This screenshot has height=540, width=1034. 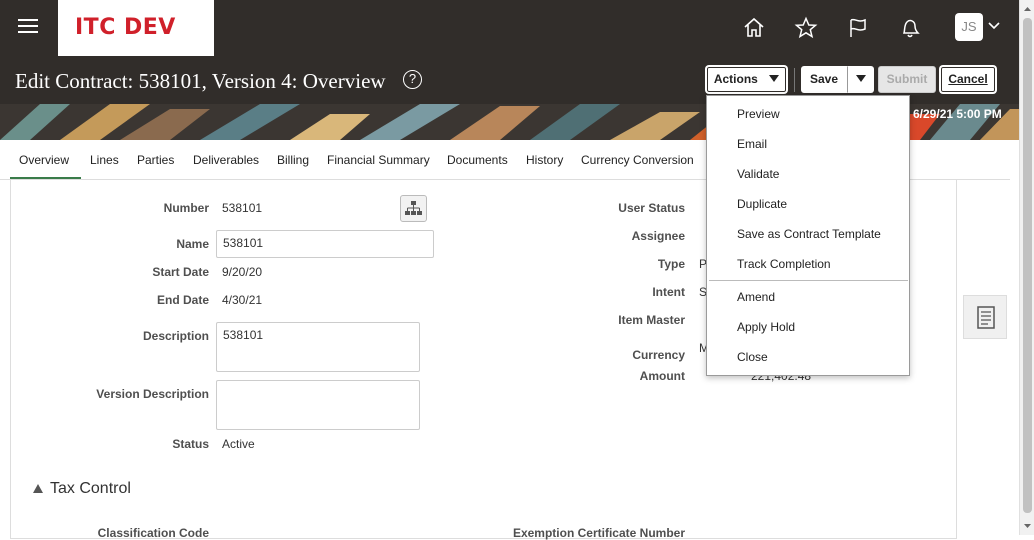 I want to click on scroll-down-icon, so click(x=1027, y=526).